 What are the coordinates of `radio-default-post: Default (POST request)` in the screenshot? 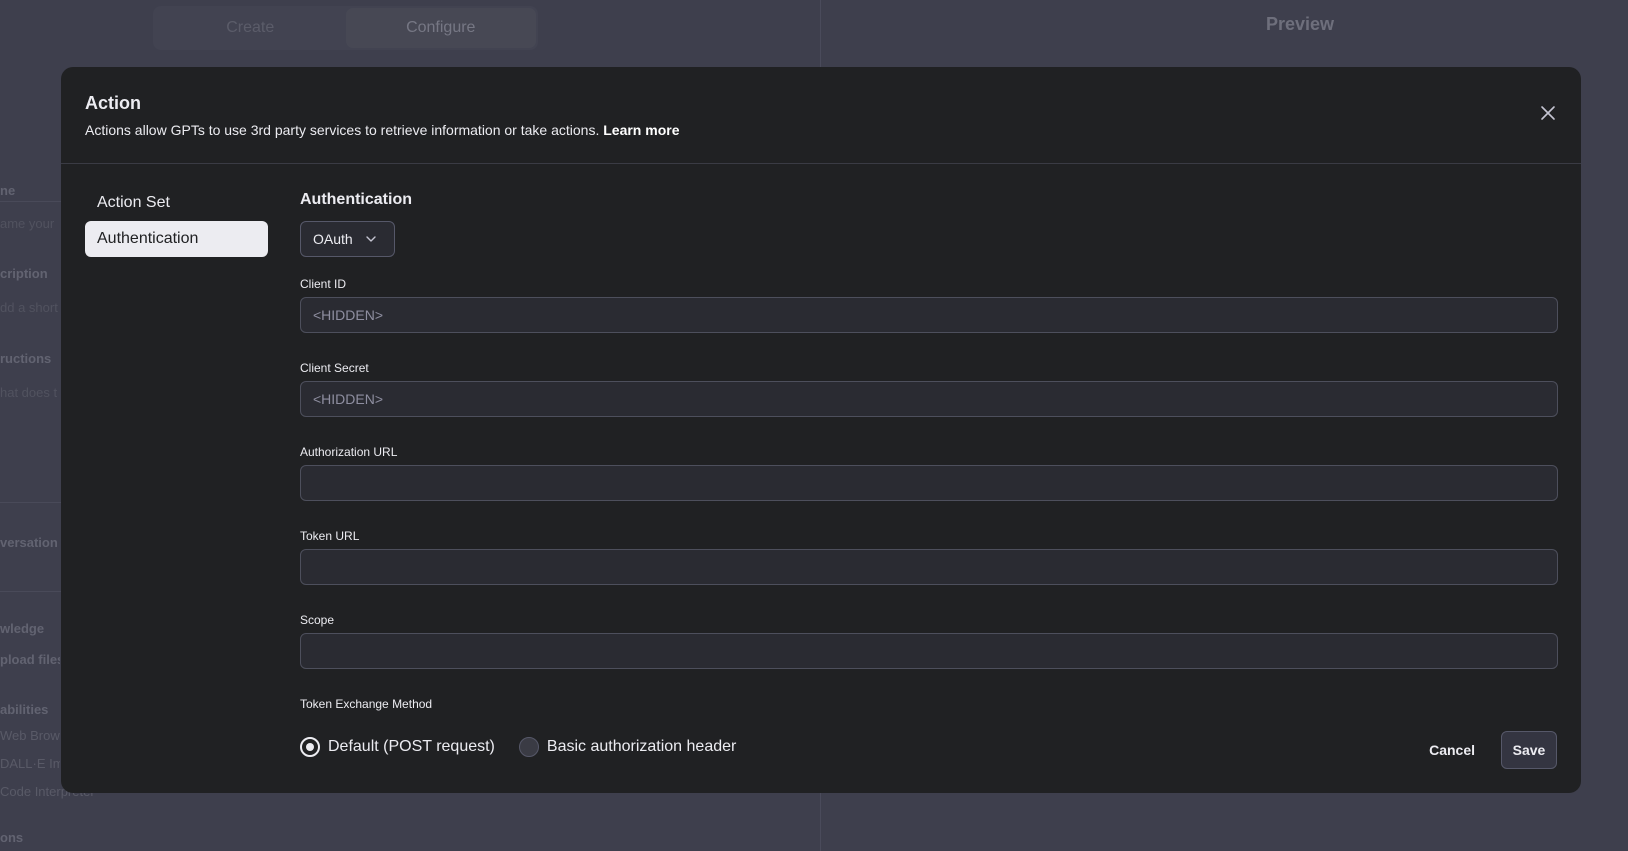 It's located at (397, 747).